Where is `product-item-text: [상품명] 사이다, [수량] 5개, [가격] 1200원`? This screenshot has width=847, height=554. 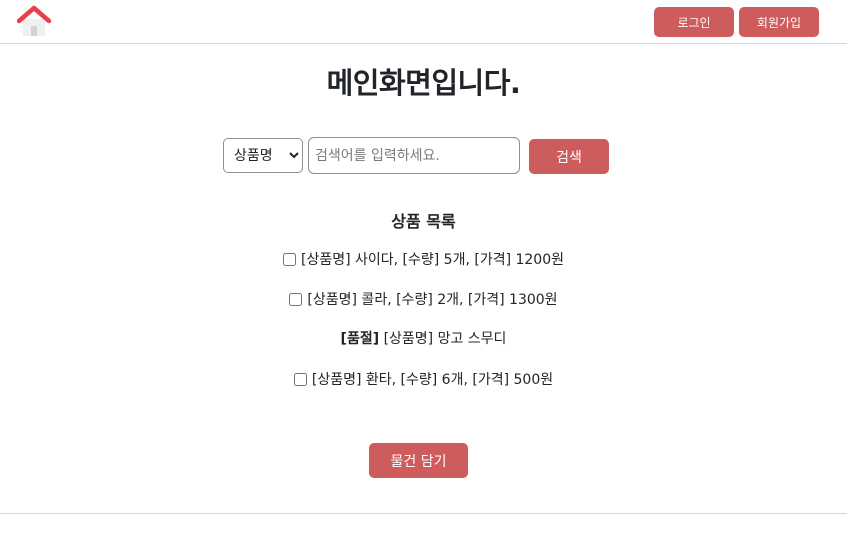
product-item-text: [상품명] 사이다, [수량] 5개, [가격] 1200원 is located at coordinates (432, 260).